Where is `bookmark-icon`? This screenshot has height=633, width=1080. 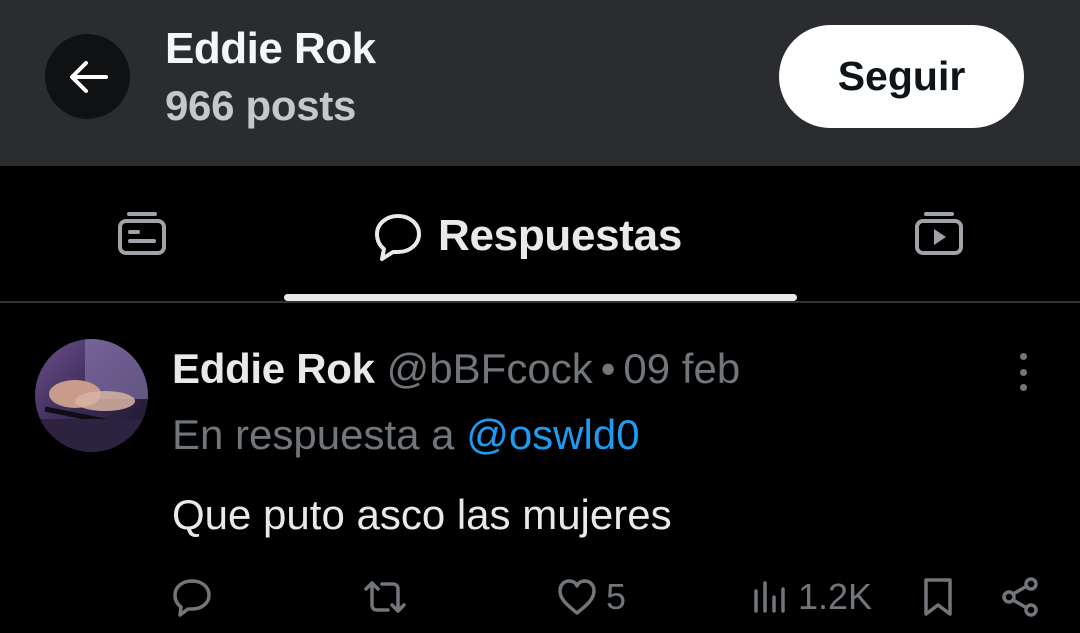
bookmark-icon is located at coordinates (938, 597).